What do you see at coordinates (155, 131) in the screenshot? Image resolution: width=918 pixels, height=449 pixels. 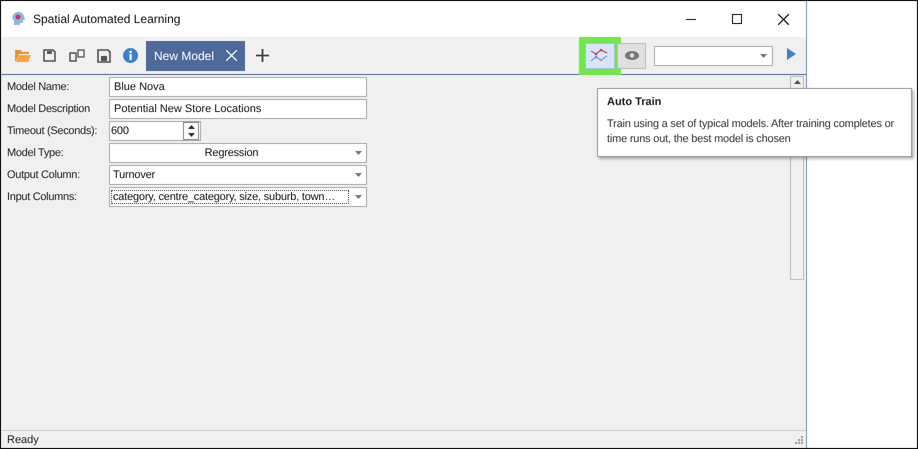 I see `number-field: 600` at bounding box center [155, 131].